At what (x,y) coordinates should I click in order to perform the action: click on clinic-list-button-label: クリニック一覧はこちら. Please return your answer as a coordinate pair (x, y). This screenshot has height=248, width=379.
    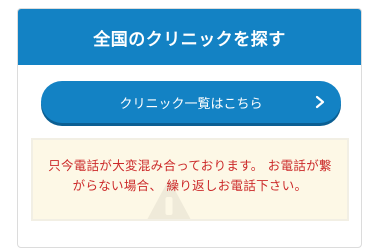
    Looking at the image, I should click on (191, 104).